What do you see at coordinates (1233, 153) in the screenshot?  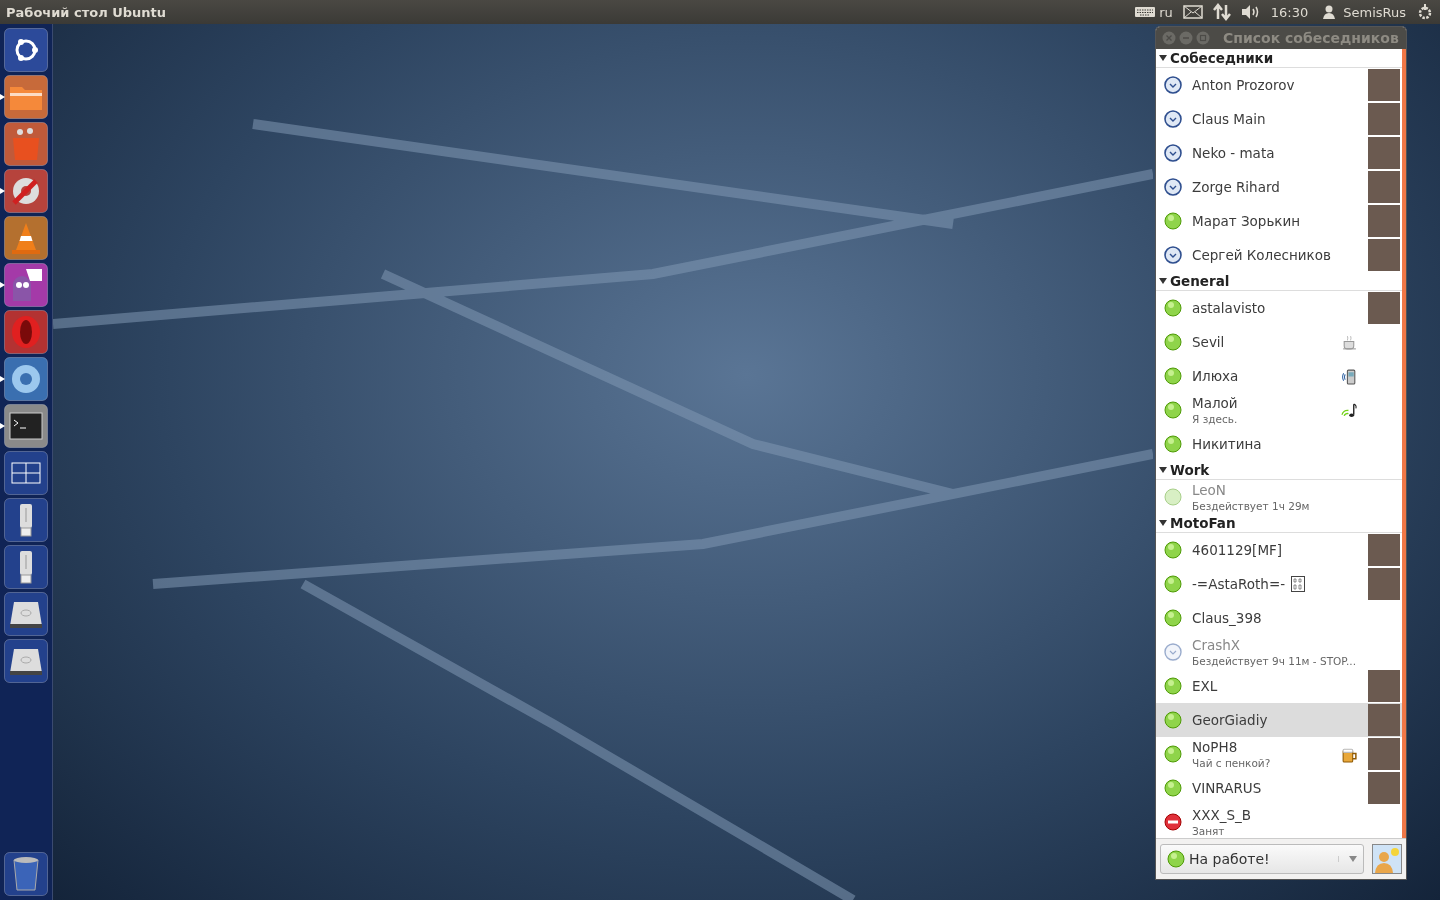 I see `contact-name: Neko - mata` at bounding box center [1233, 153].